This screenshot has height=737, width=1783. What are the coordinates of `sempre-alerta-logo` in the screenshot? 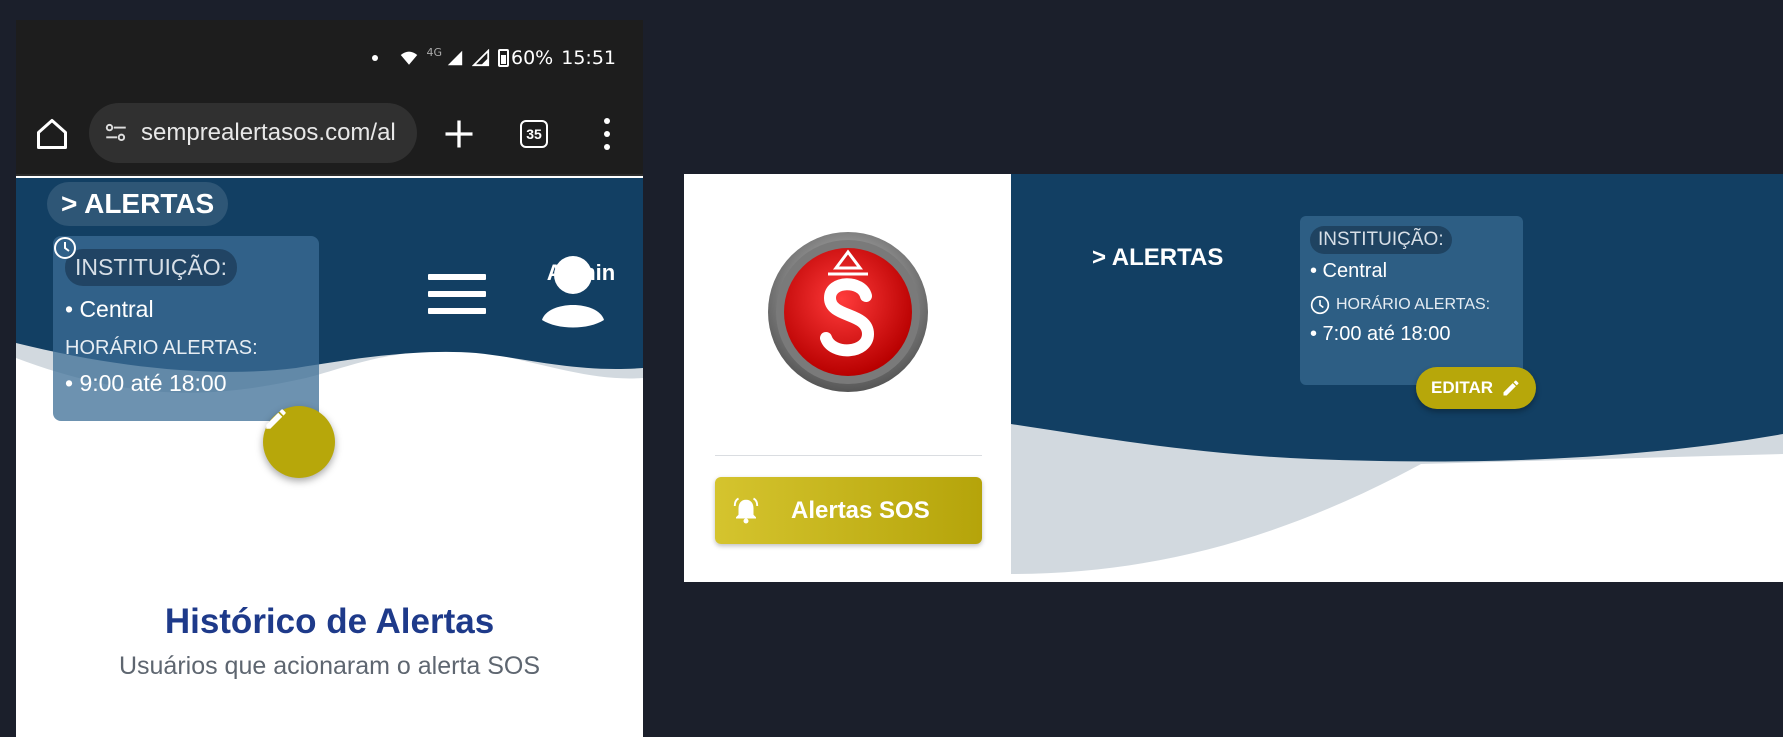 It's located at (848, 312).